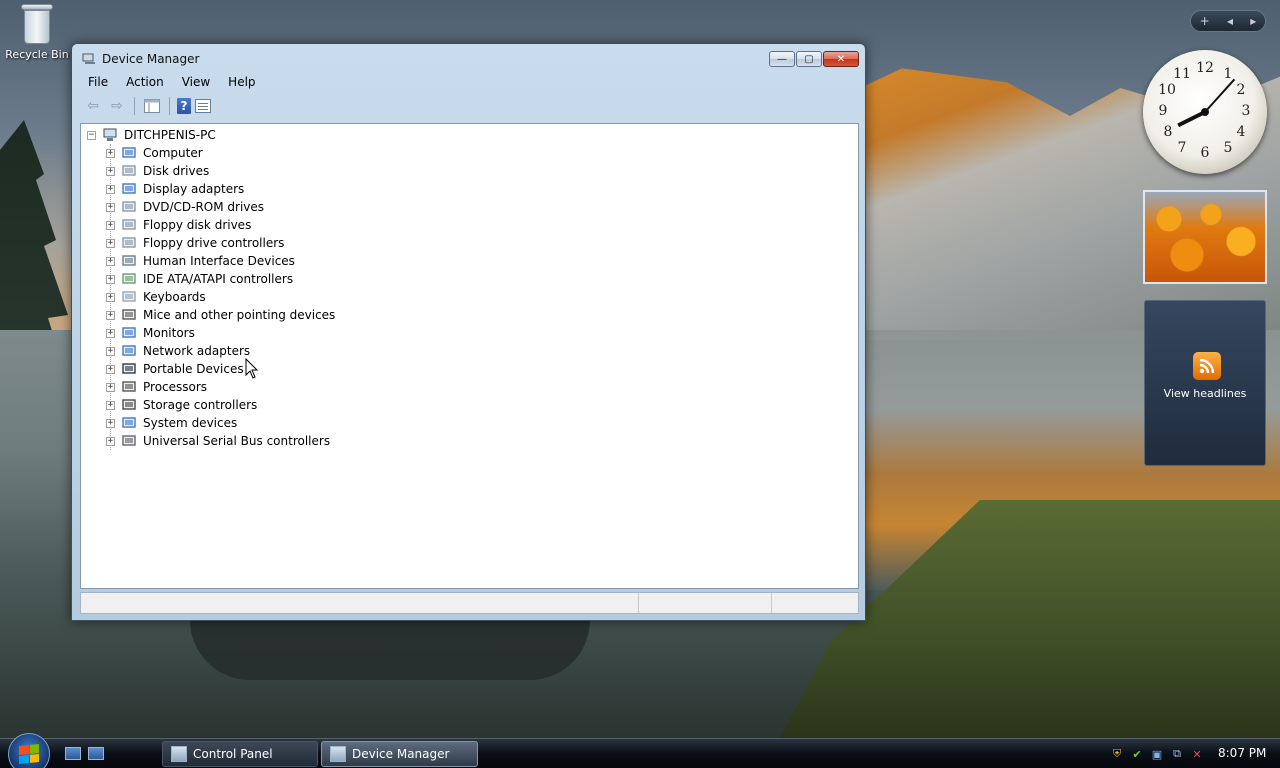 Image resolution: width=1280 pixels, height=768 pixels. I want to click on tree-item-label: Network adapters, so click(197, 351).